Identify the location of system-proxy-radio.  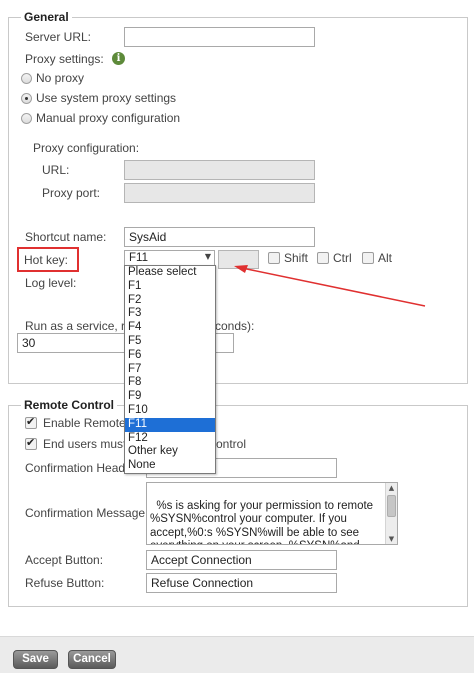
(26, 98).